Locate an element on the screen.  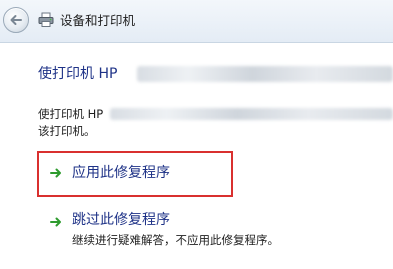
skip-fix-description: 继续进行疑难解答，不应用此修复程序。 is located at coordinates (175, 240).